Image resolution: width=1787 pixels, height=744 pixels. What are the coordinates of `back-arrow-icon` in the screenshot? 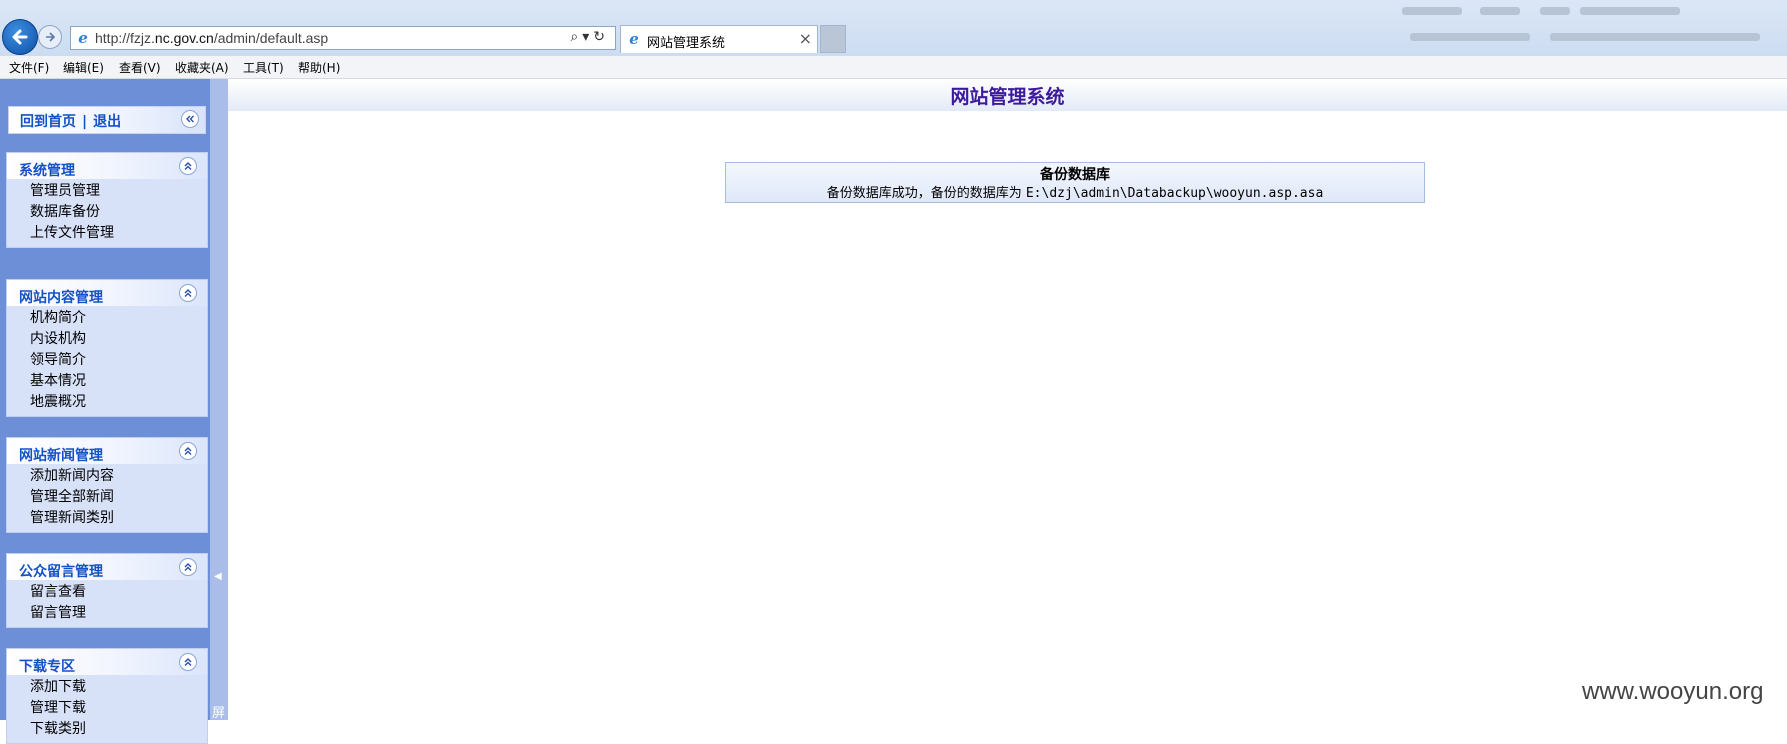 It's located at (20, 37).